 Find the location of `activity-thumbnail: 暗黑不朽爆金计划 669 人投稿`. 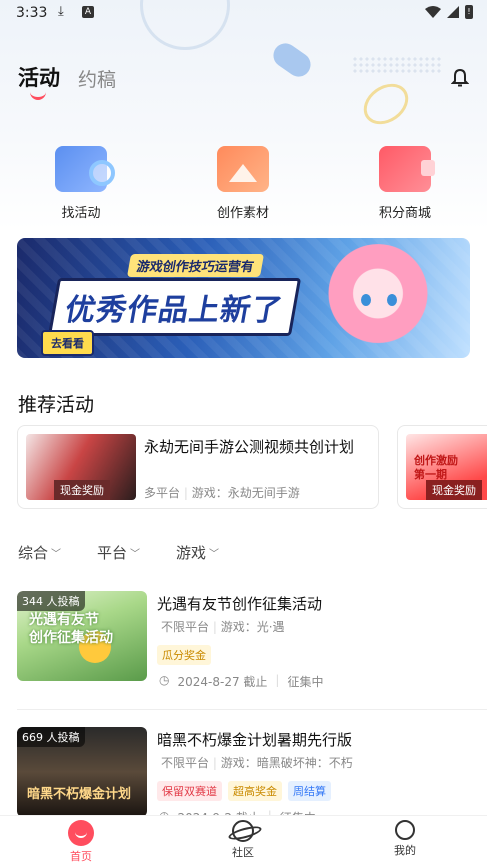

activity-thumbnail: 暗黑不朽爆金计划 669 人投稿 is located at coordinates (82, 772).